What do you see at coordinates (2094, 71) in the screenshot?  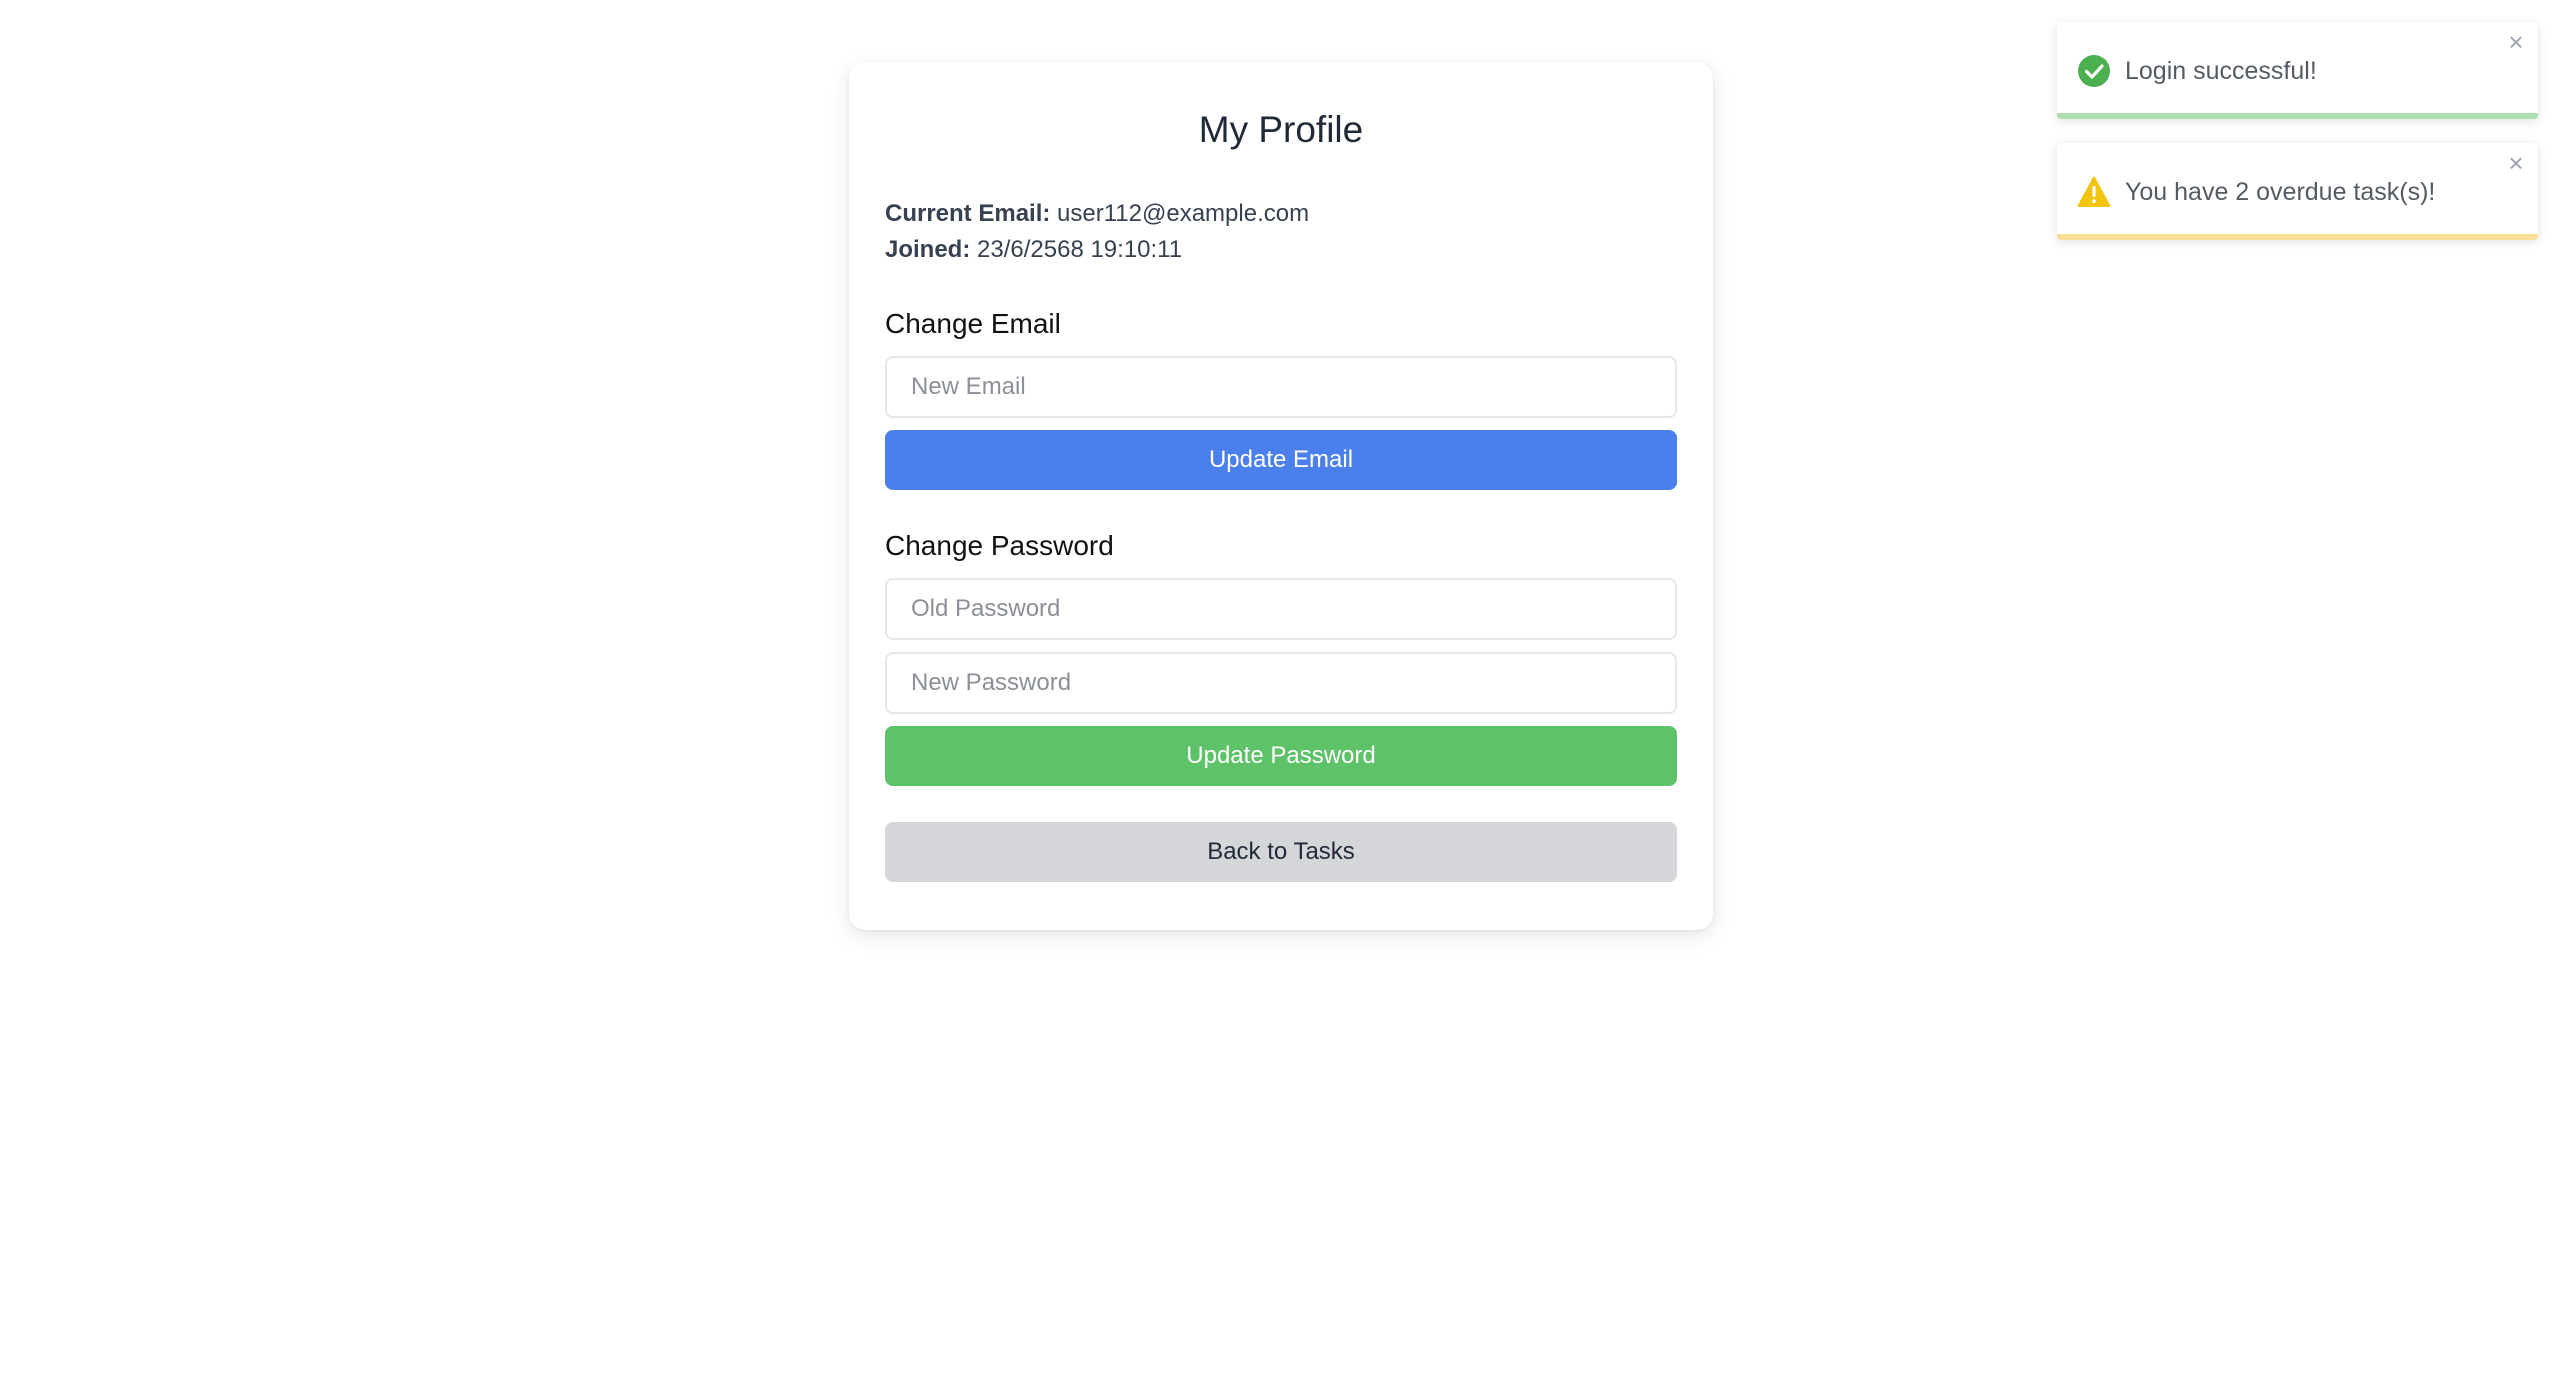 I see `check-circle-icon` at bounding box center [2094, 71].